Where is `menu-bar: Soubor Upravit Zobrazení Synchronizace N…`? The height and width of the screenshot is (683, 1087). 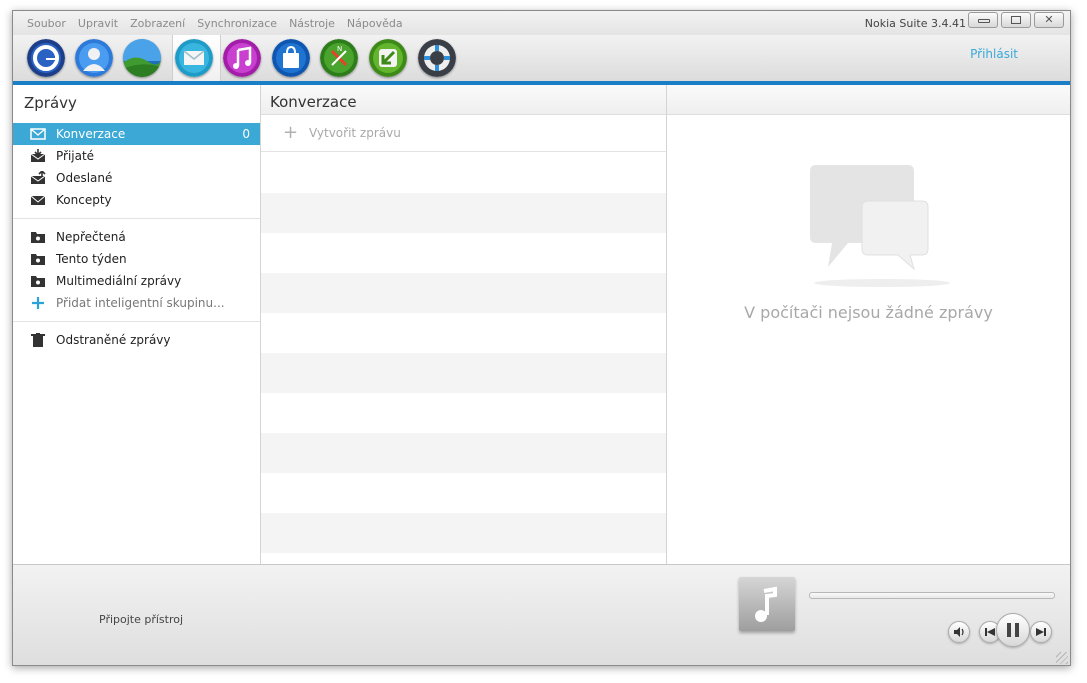
menu-bar: Soubor Upravit Zobrazení Synchronizace N… is located at coordinates (215, 23).